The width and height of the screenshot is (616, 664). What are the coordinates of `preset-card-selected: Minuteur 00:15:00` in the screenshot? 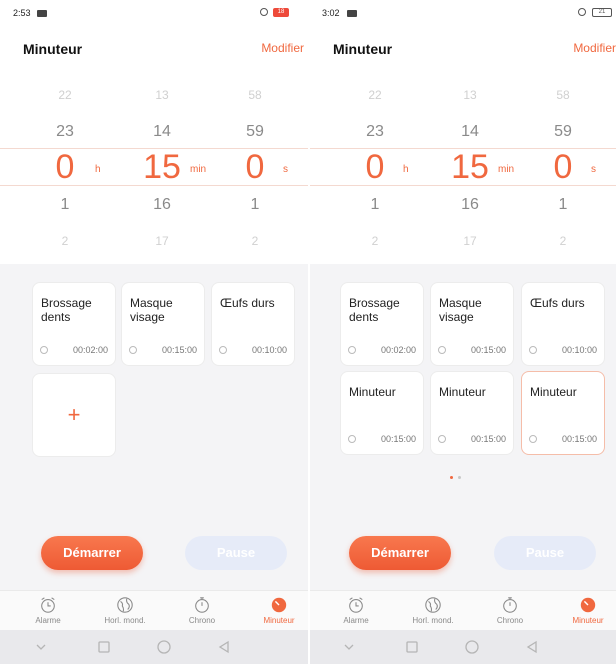 It's located at (563, 413).